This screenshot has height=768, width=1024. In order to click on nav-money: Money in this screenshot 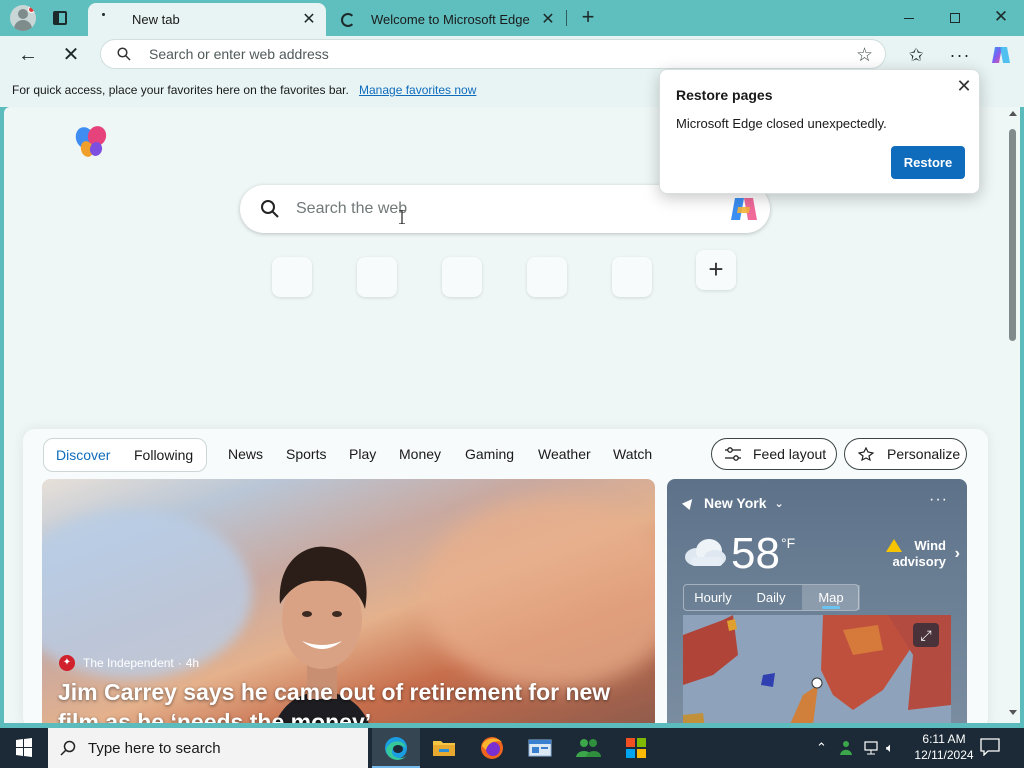, I will do `click(420, 454)`.